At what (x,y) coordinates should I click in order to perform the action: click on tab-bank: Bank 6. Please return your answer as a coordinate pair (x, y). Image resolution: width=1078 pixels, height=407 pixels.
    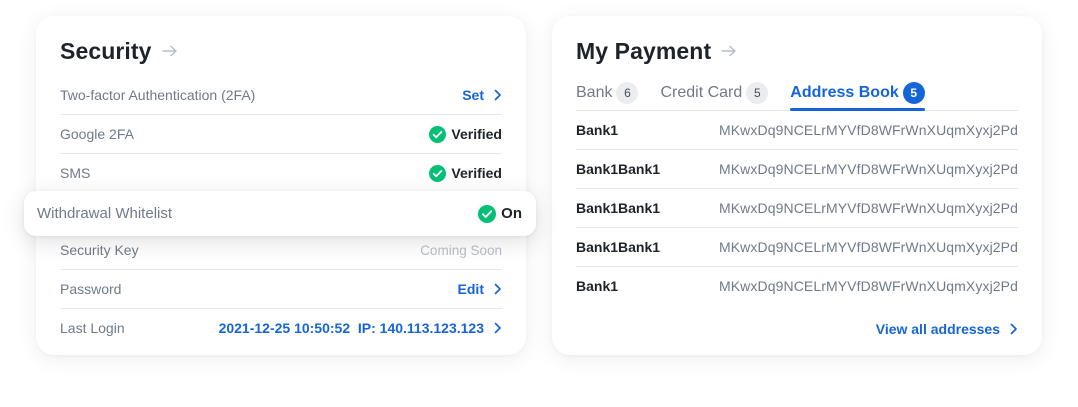
    Looking at the image, I should click on (607, 93).